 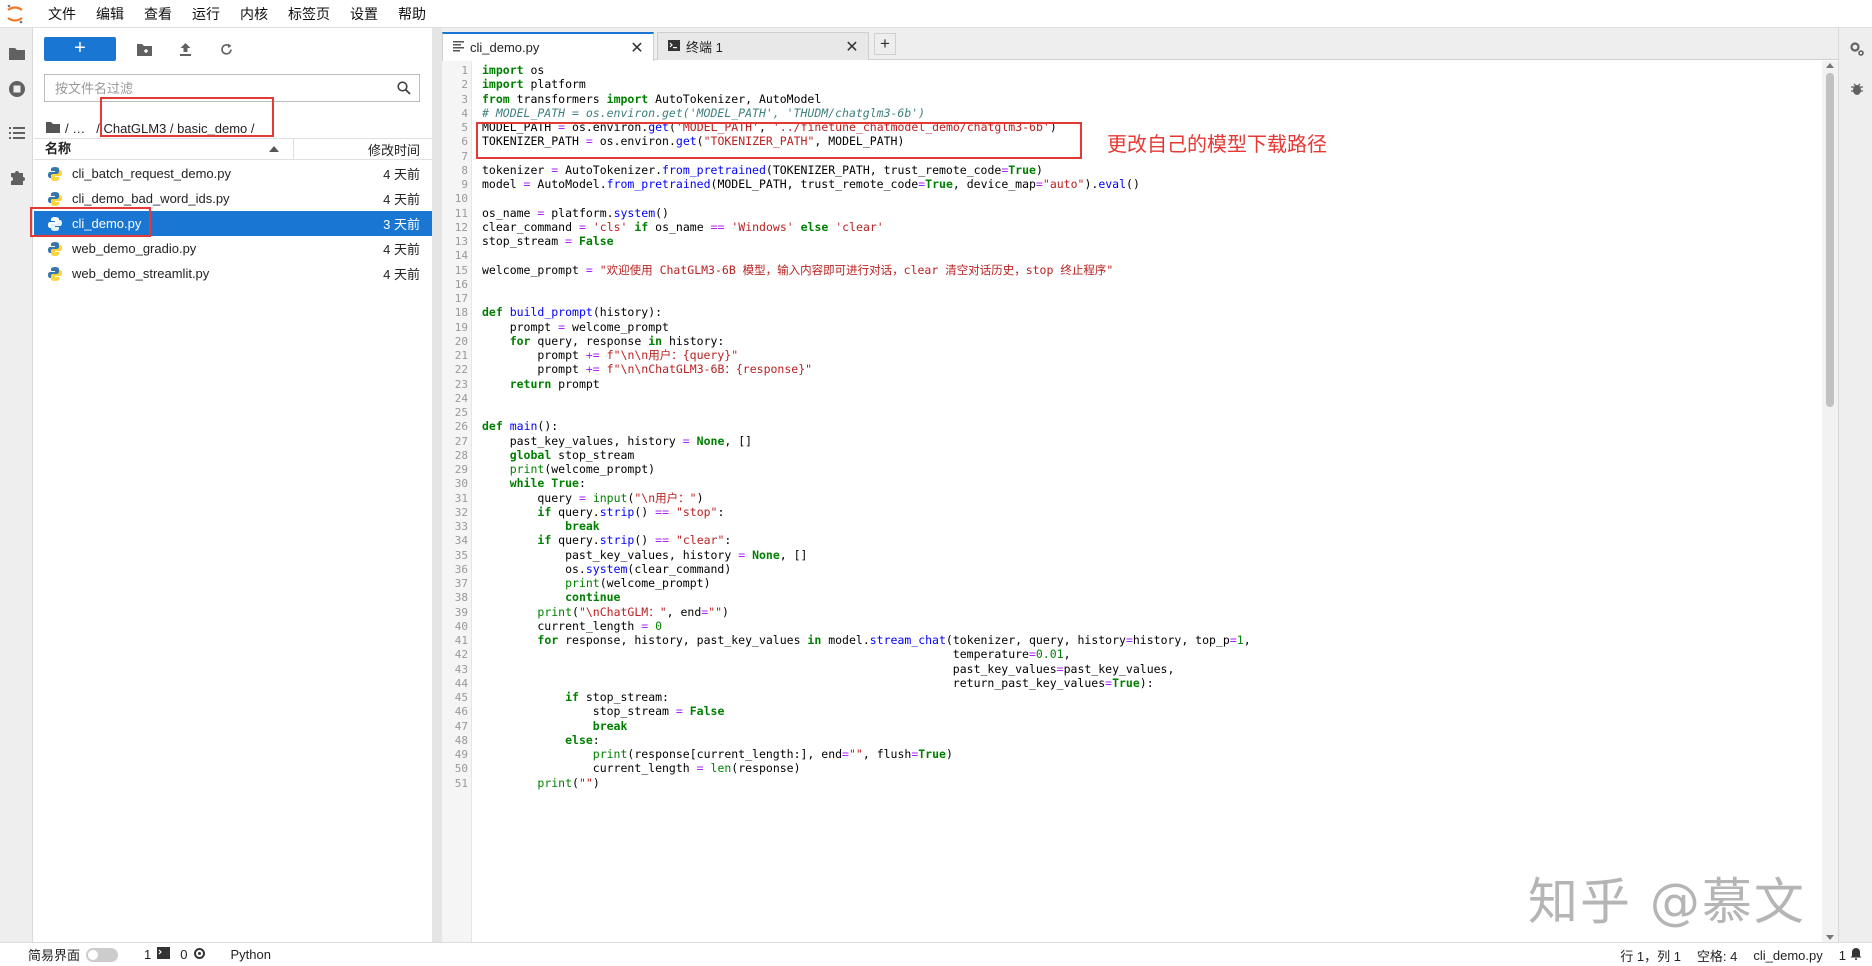 What do you see at coordinates (461, 783) in the screenshot?
I see `line-number: 51` at bounding box center [461, 783].